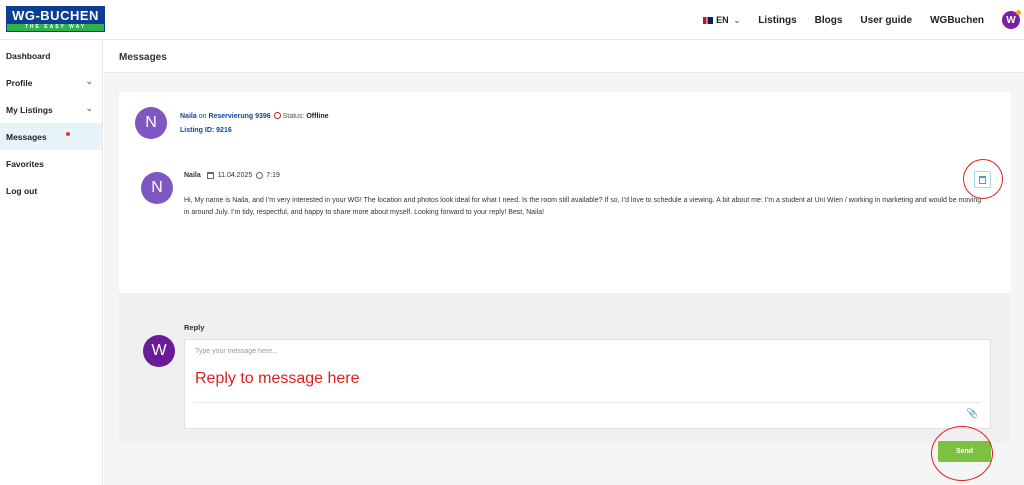  I want to click on clock-icon, so click(260, 175).